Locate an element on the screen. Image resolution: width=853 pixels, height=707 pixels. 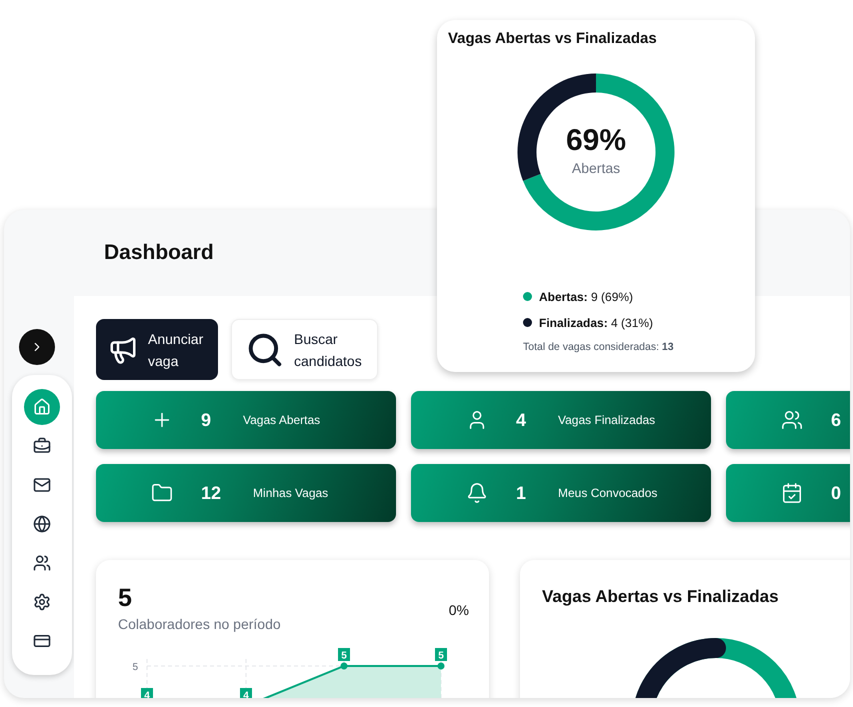
stat-value: 4 is located at coordinates (521, 420).